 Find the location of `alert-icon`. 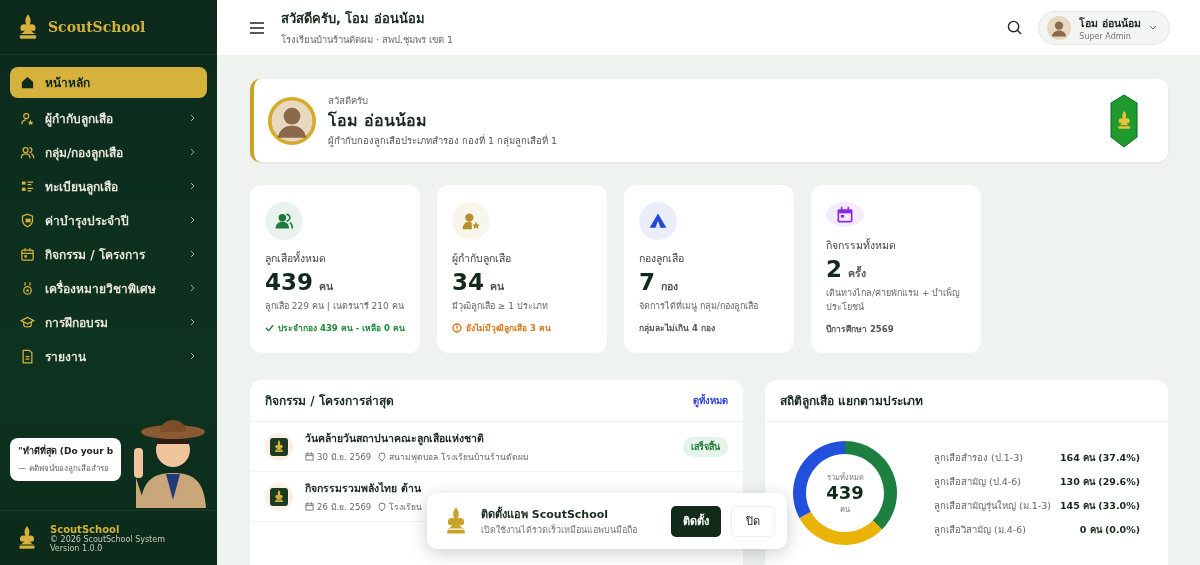

alert-icon is located at coordinates (457, 328).